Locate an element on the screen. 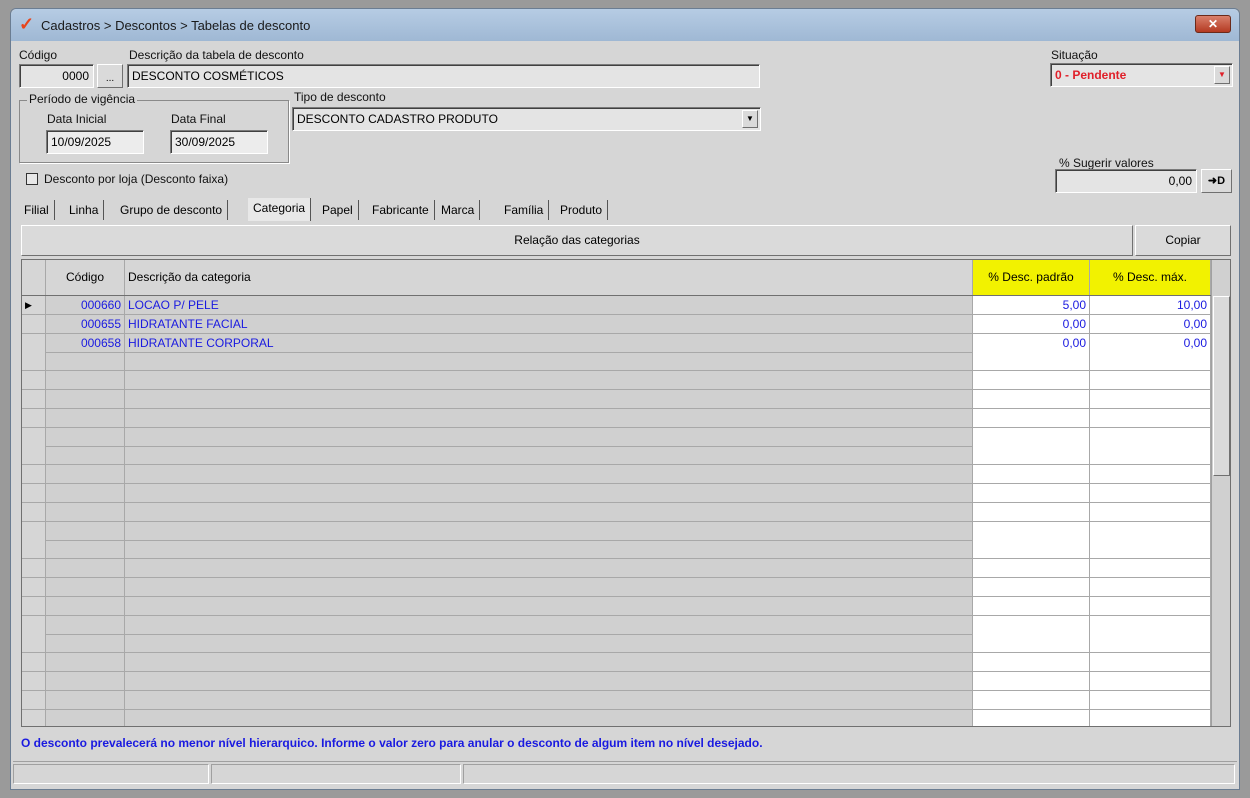 The image size is (1250, 798). vertical-scrollbar is located at coordinates (1220, 493).